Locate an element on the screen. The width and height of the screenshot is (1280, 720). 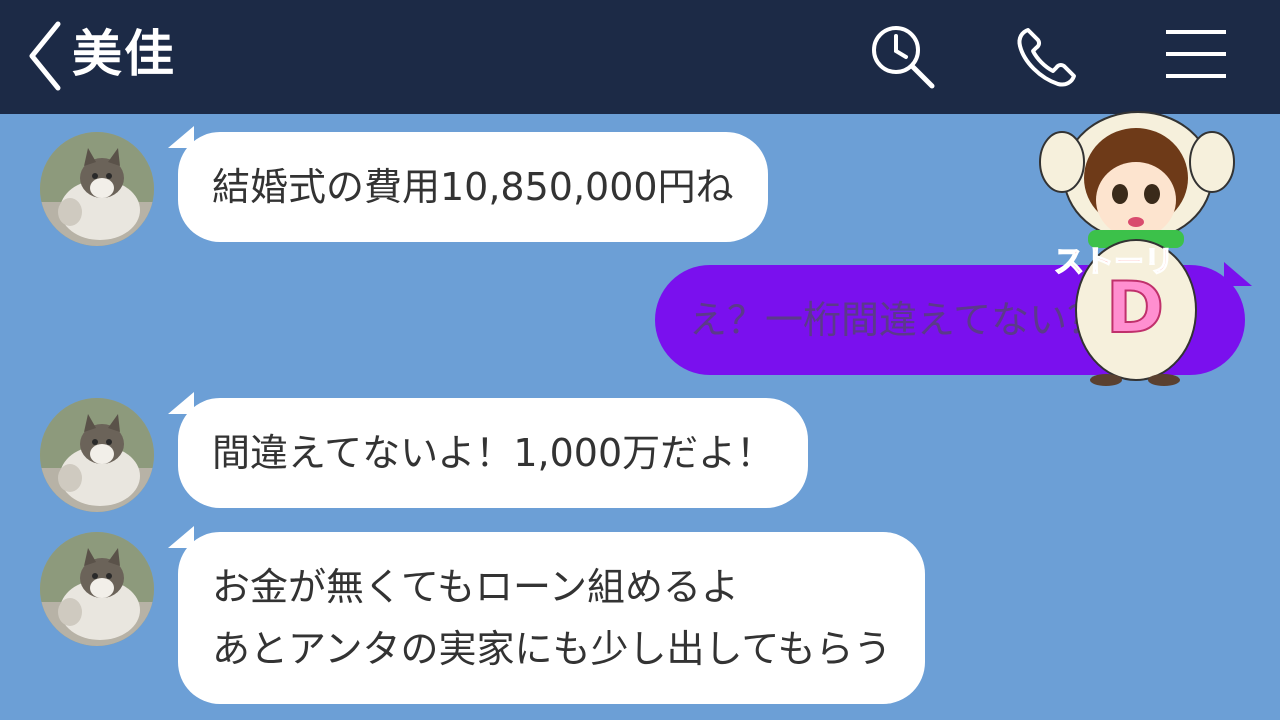
menu-icon is located at coordinates (1196, 56).